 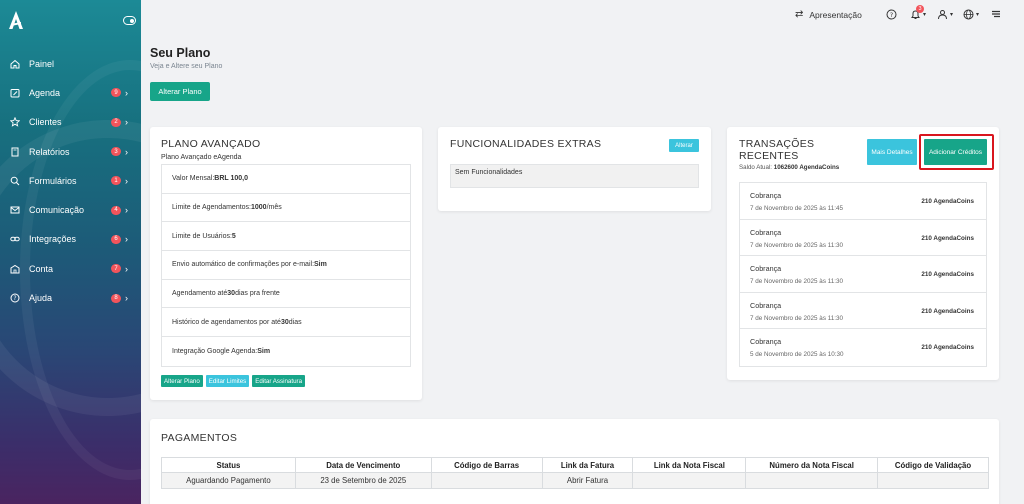 What do you see at coordinates (279, 381) in the screenshot?
I see `edit-subscription-button: Editar Assinatura` at bounding box center [279, 381].